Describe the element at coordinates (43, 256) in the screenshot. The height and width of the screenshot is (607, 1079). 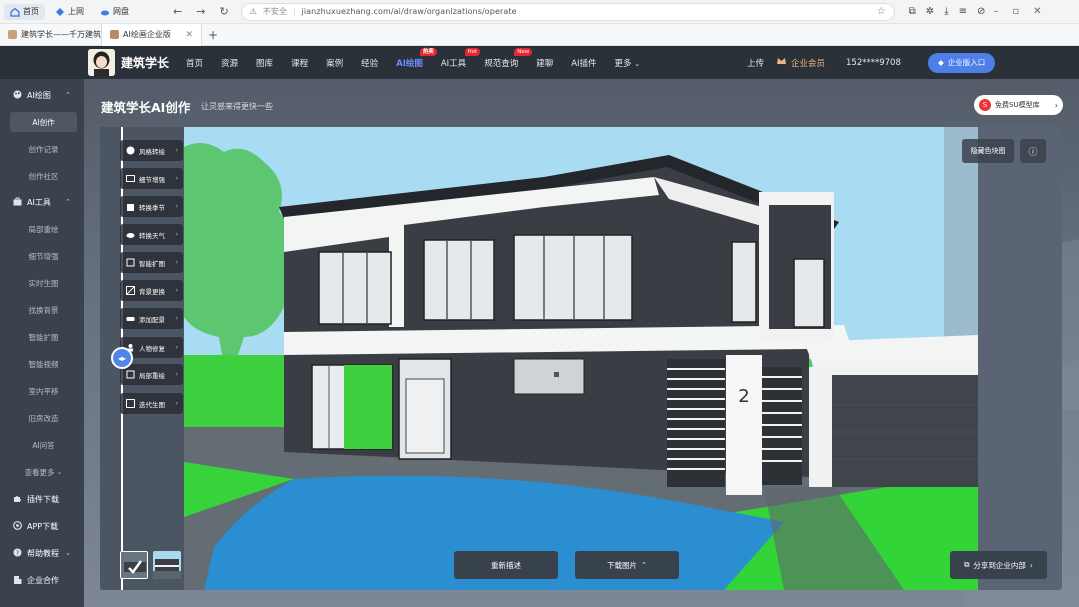
I see `sidebar-item: 细节增强` at that location.